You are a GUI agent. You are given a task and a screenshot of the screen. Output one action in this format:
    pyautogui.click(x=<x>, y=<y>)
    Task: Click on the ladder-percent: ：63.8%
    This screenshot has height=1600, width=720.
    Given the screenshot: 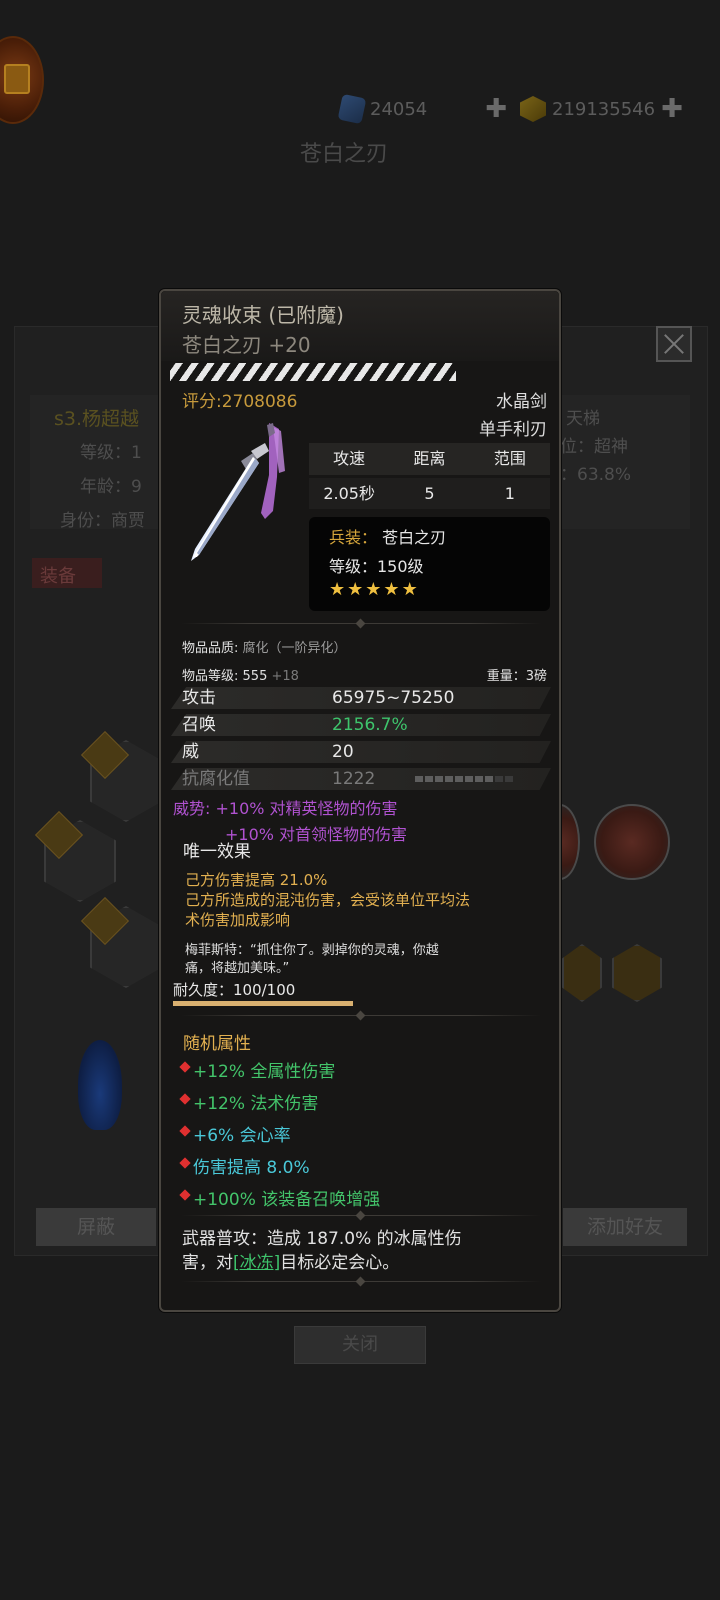 What is the action you would take?
    pyautogui.click(x=596, y=475)
    